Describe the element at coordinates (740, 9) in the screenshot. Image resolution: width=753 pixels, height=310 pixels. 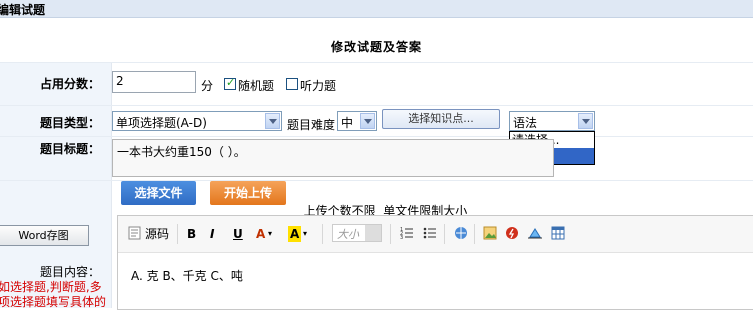
I see `close-button` at that location.